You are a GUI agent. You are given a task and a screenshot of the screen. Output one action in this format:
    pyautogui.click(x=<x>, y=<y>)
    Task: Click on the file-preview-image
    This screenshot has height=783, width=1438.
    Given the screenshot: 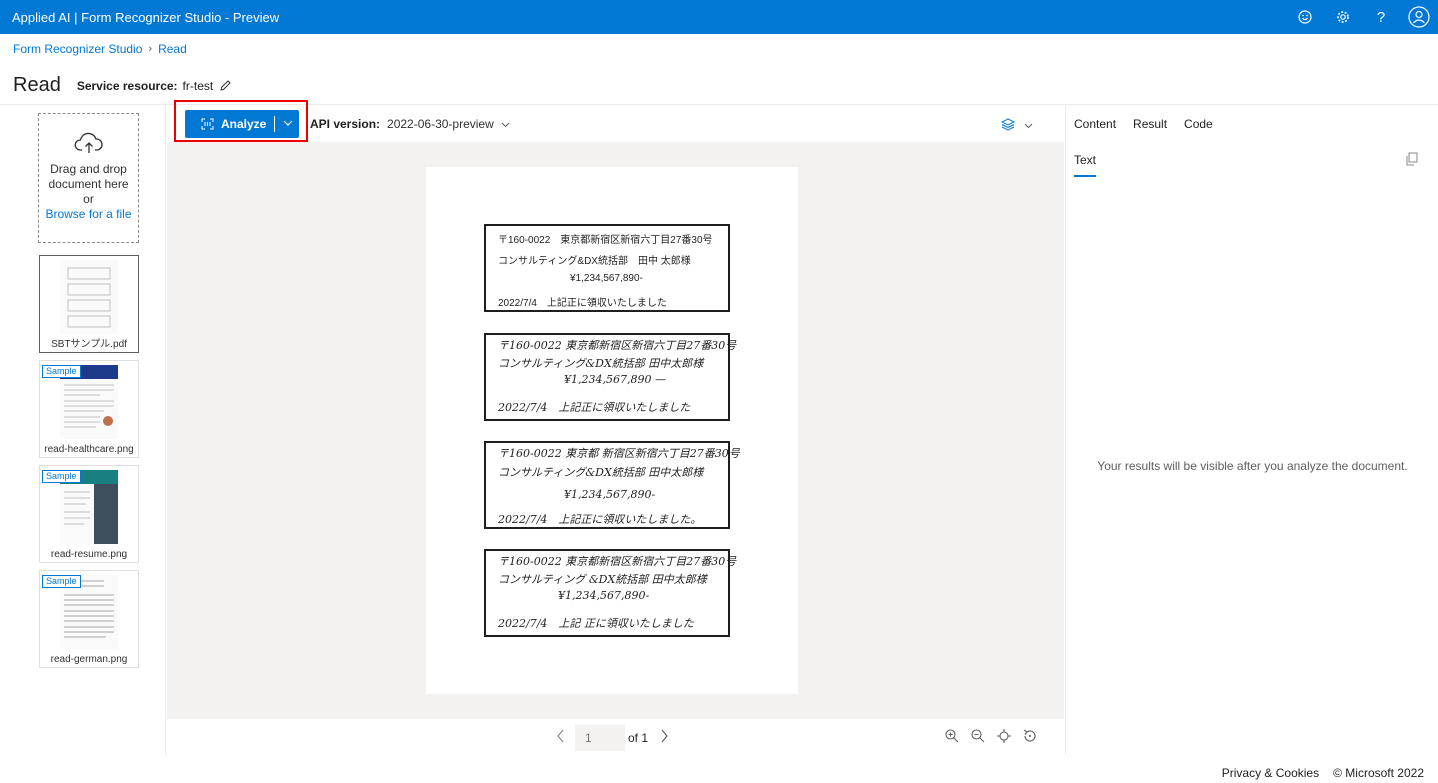 What is the action you would take?
    pyautogui.click(x=89, y=297)
    